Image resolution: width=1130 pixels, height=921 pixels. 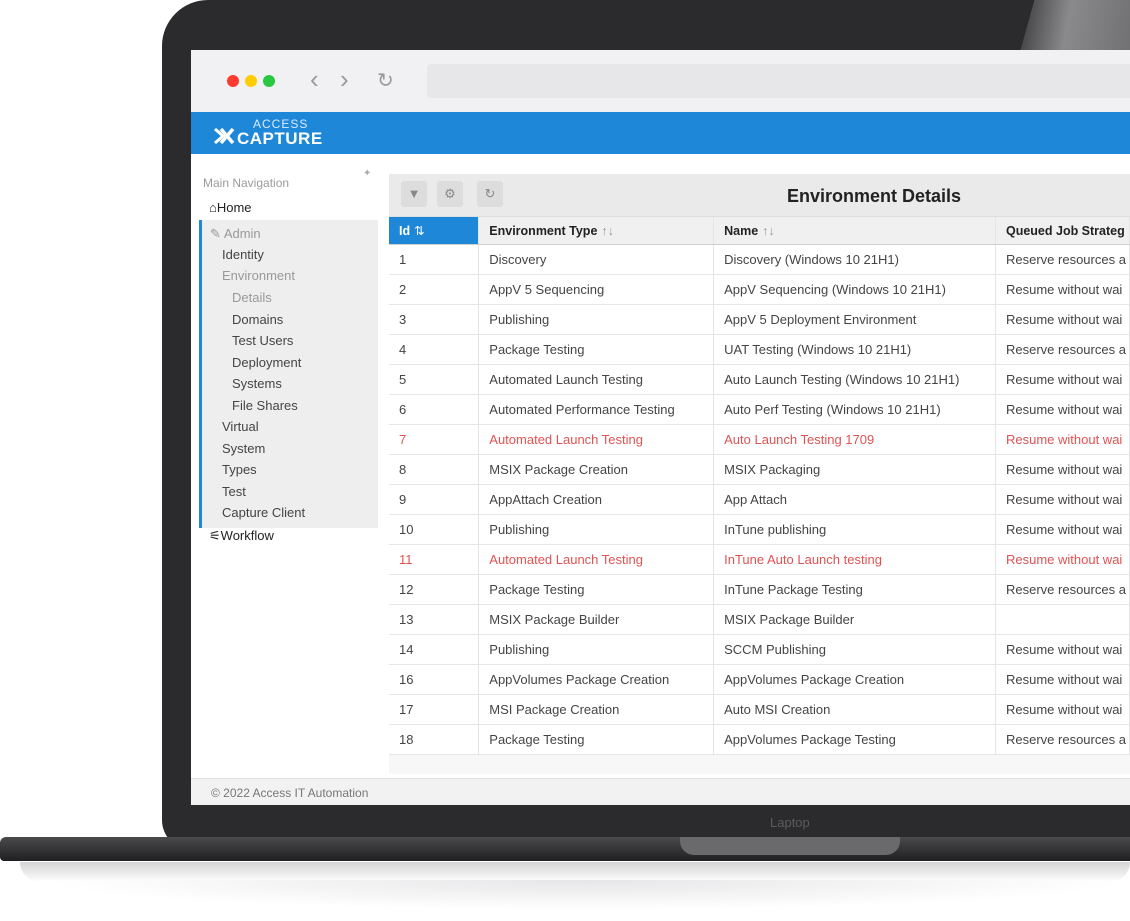 I want to click on logo-x-icon, so click(x=224, y=136).